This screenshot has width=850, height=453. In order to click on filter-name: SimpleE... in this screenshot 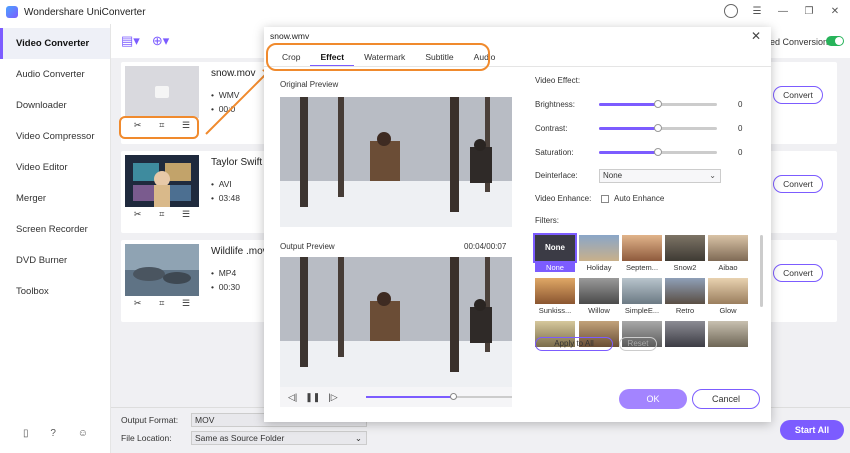, I will do `click(642, 310)`.